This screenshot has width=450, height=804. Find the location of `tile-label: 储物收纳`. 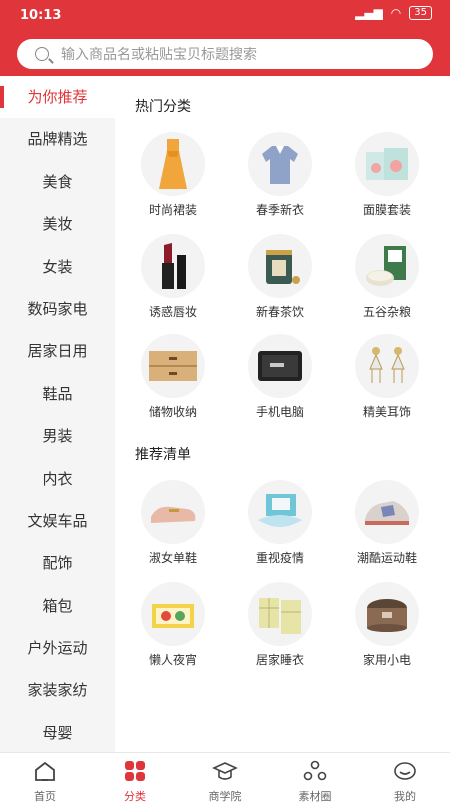

tile-label: 储物收纳 is located at coordinates (172, 412).